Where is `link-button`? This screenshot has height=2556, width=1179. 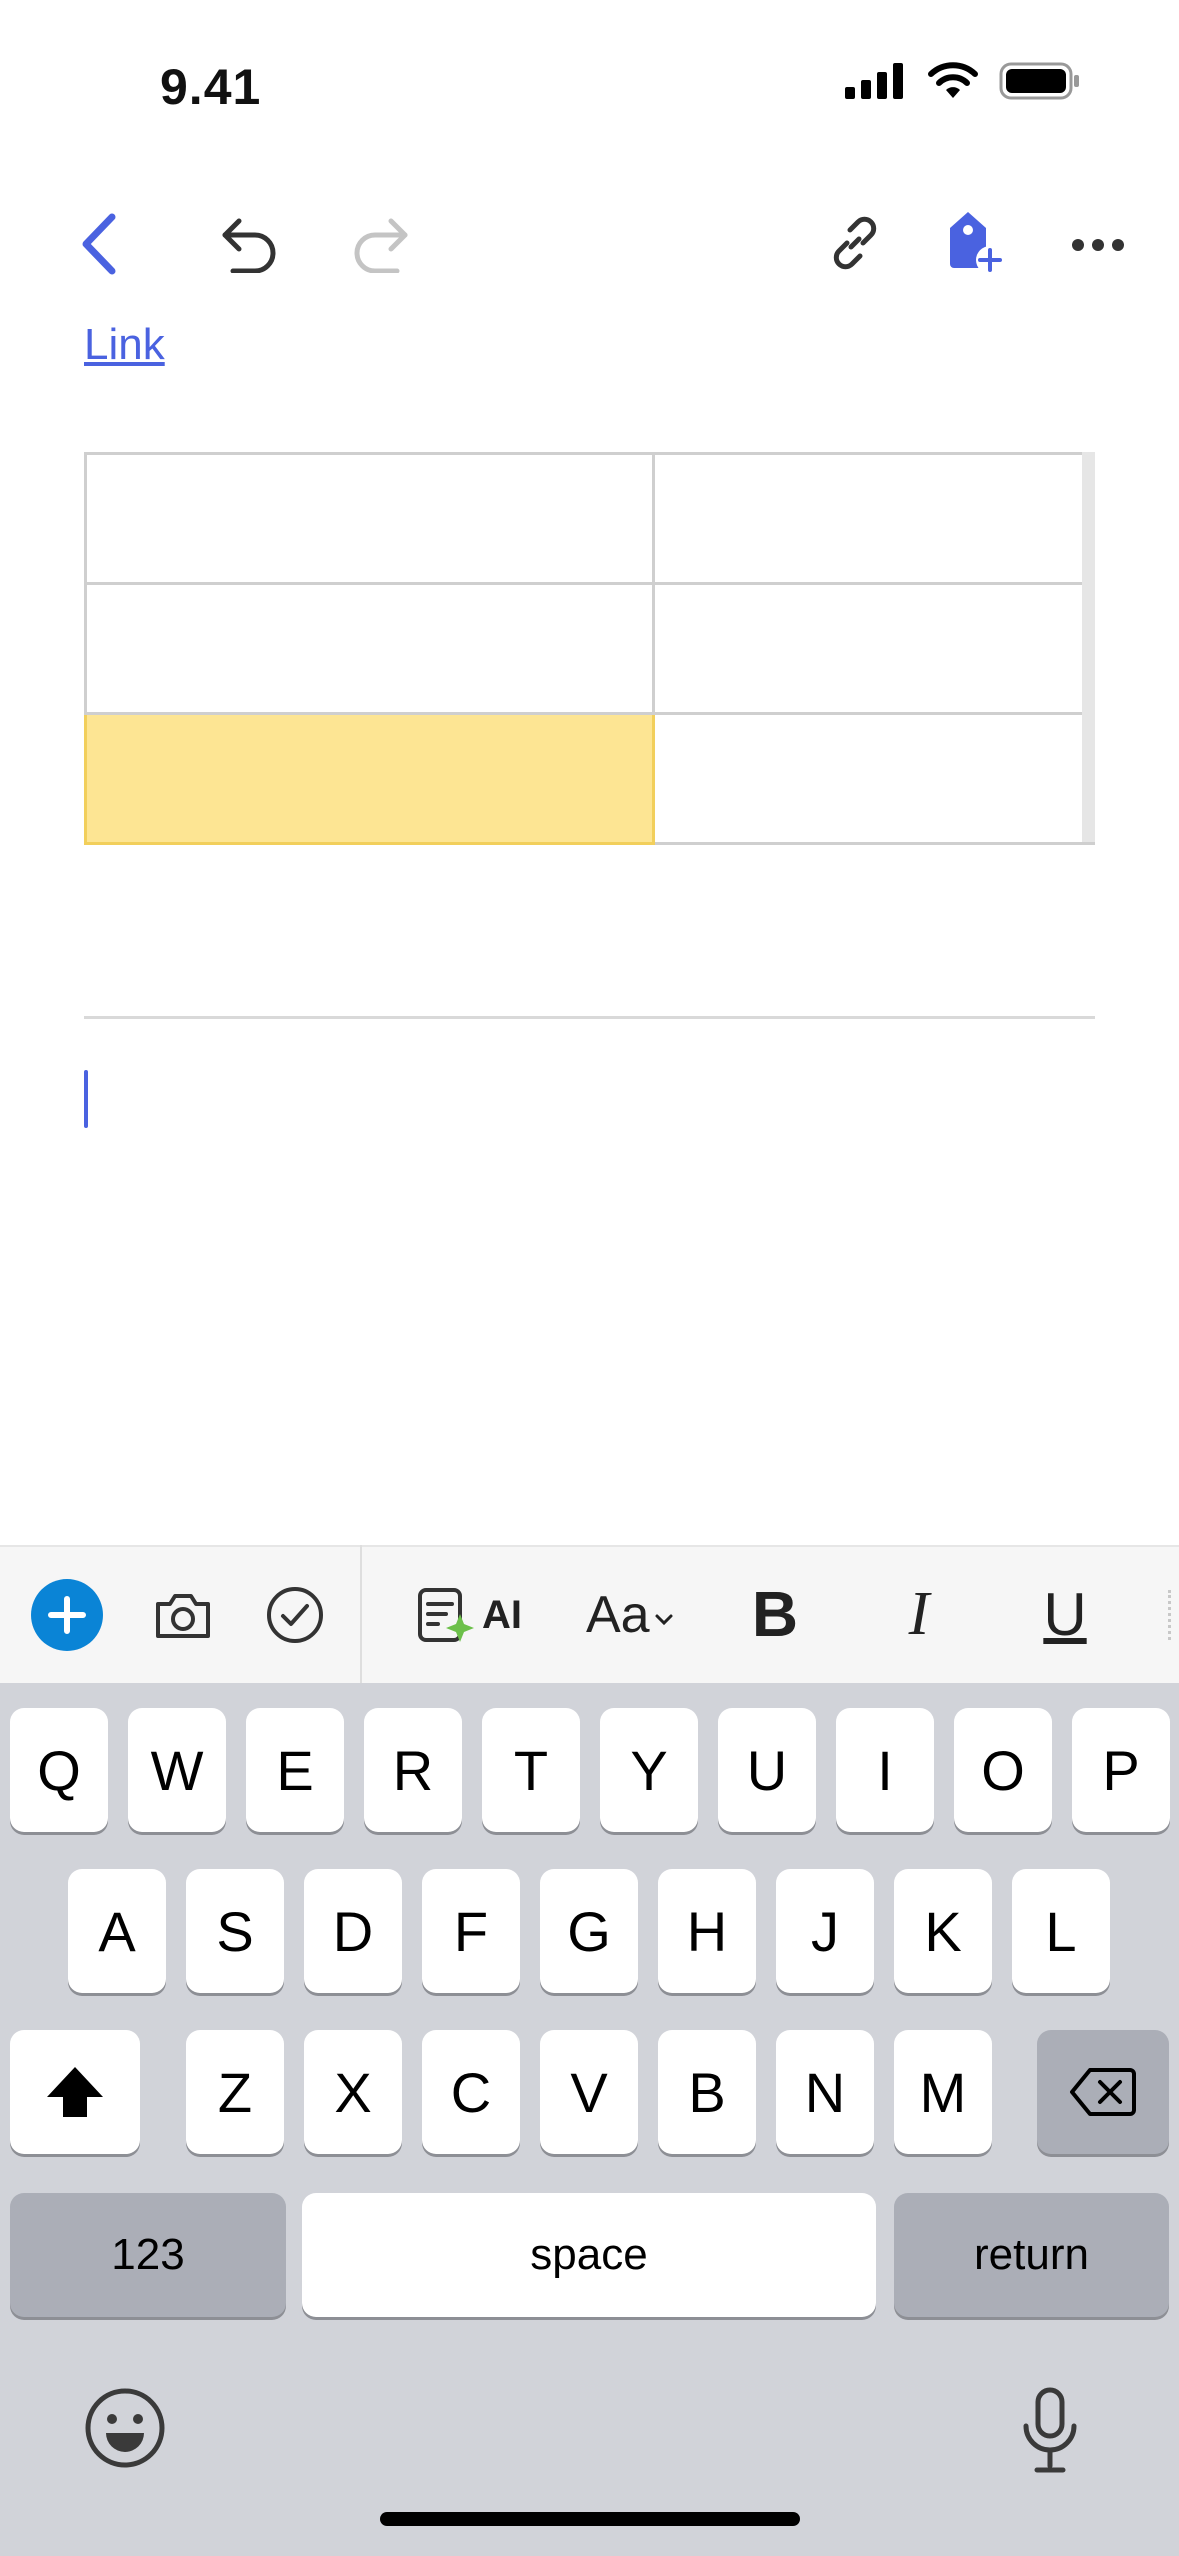
link-button is located at coordinates (855, 243).